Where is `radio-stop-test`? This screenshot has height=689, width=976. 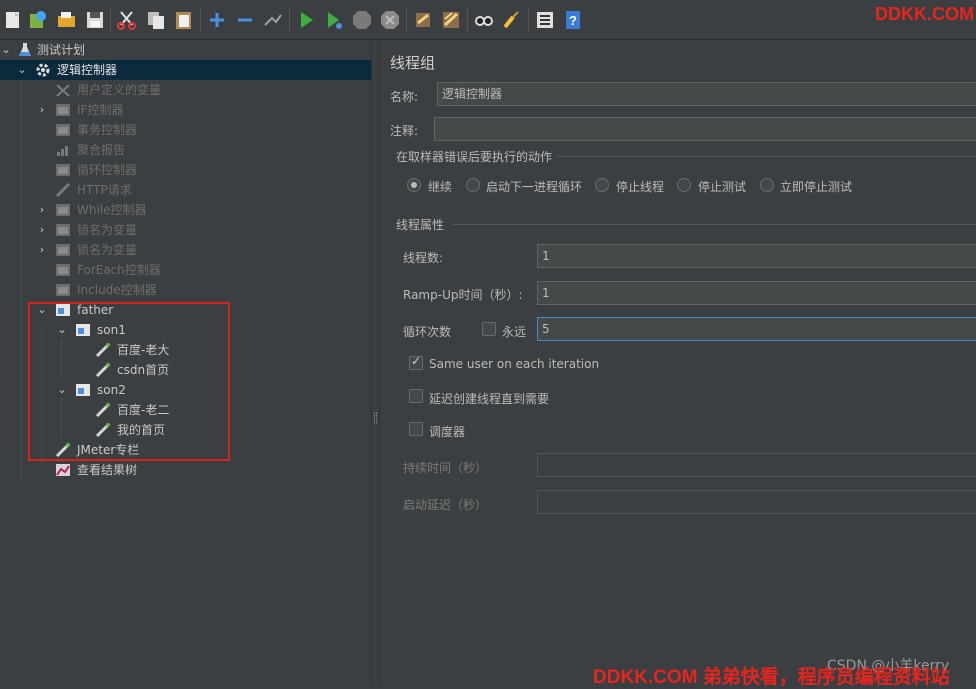 radio-stop-test is located at coordinates (684, 185).